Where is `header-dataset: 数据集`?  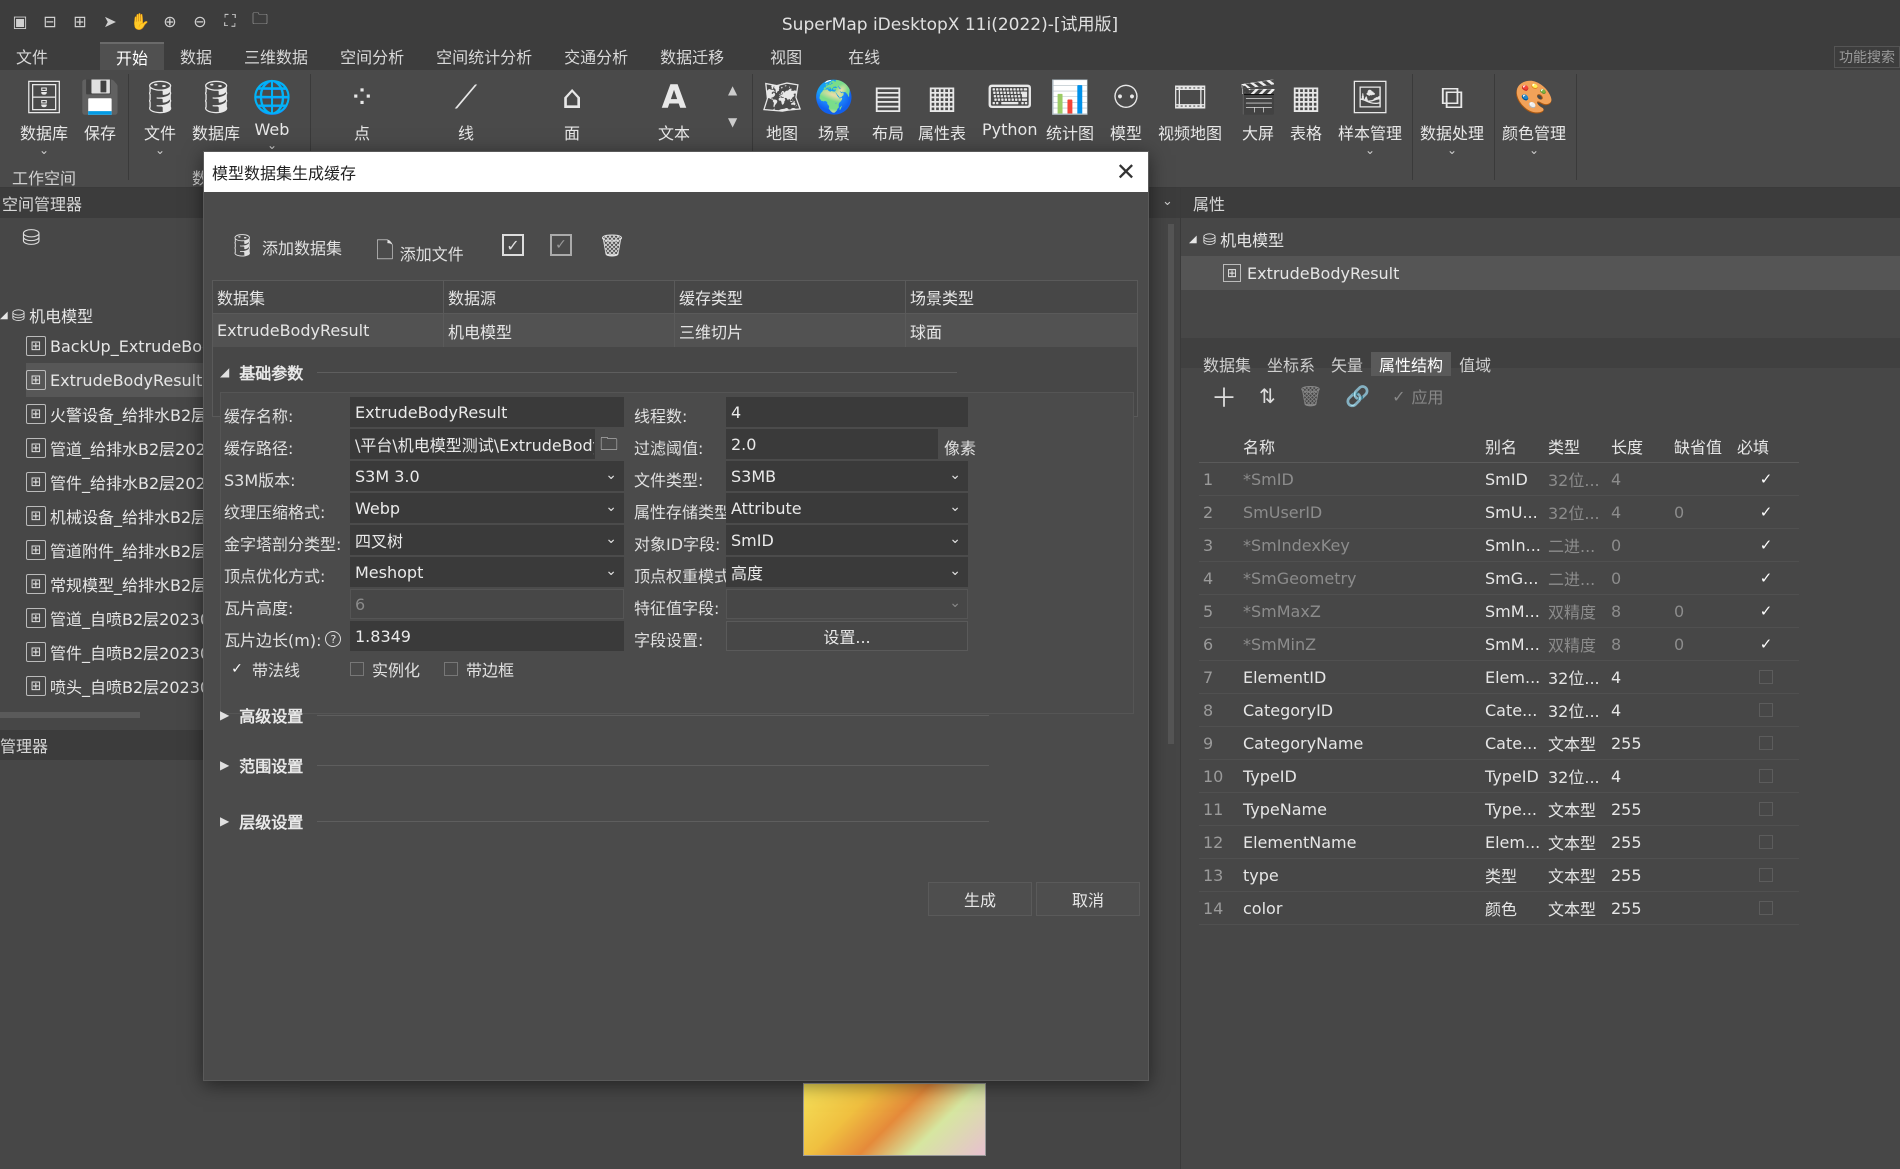
header-dataset: 数据集 is located at coordinates (328, 297).